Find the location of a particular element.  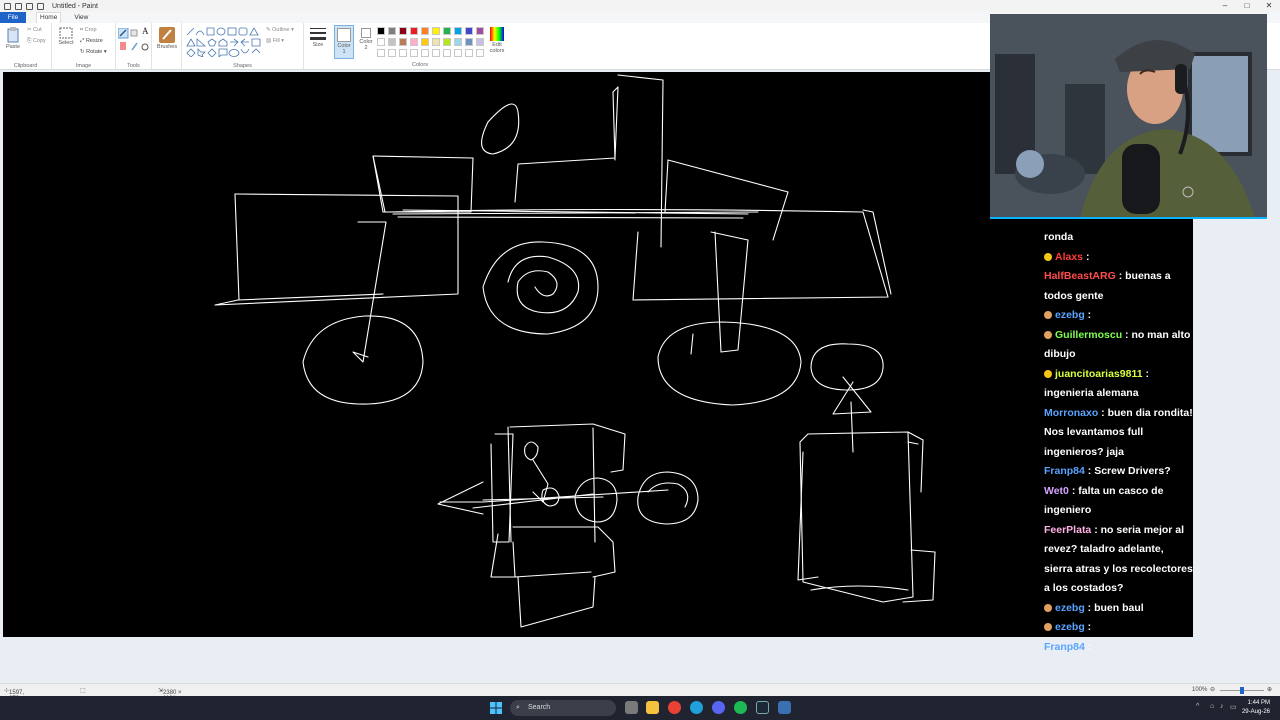

search-icon: ⌕ is located at coordinates (518, 707).